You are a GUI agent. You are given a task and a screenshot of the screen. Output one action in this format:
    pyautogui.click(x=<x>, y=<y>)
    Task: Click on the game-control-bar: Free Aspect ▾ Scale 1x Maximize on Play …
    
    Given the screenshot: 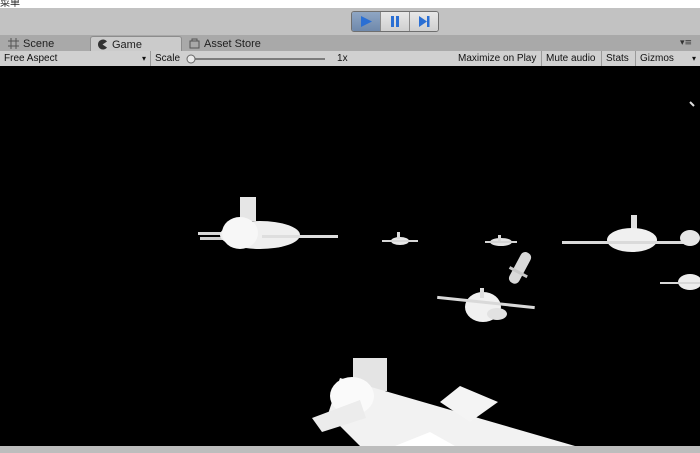 What is the action you would take?
    pyautogui.click(x=350, y=59)
    